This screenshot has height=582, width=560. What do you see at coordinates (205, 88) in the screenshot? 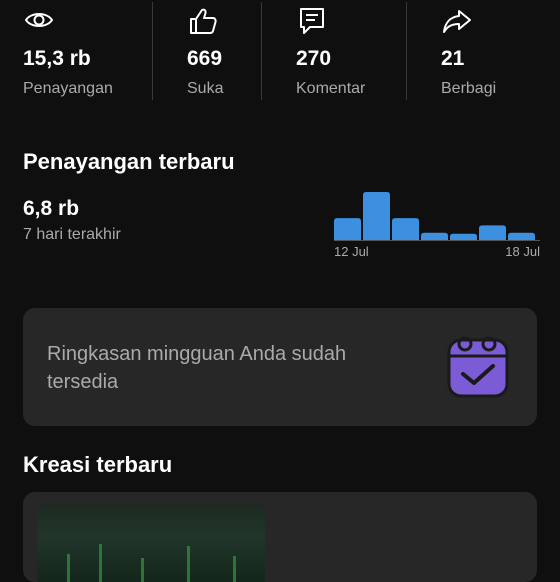
I see `stat-likes-label: Suka` at bounding box center [205, 88].